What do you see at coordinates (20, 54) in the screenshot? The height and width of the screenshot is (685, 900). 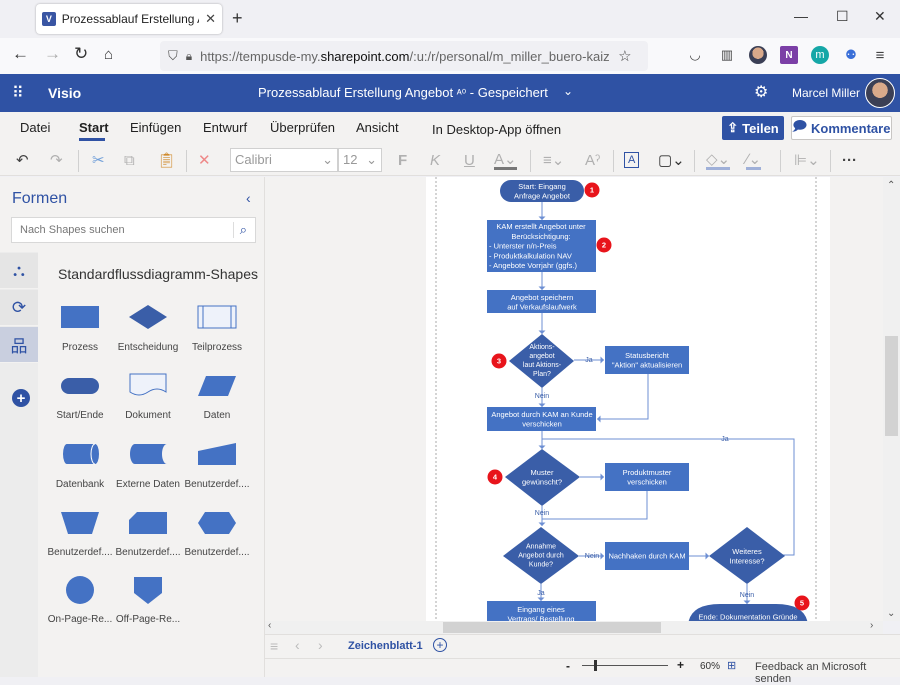 I see `back-icon: ←` at bounding box center [20, 54].